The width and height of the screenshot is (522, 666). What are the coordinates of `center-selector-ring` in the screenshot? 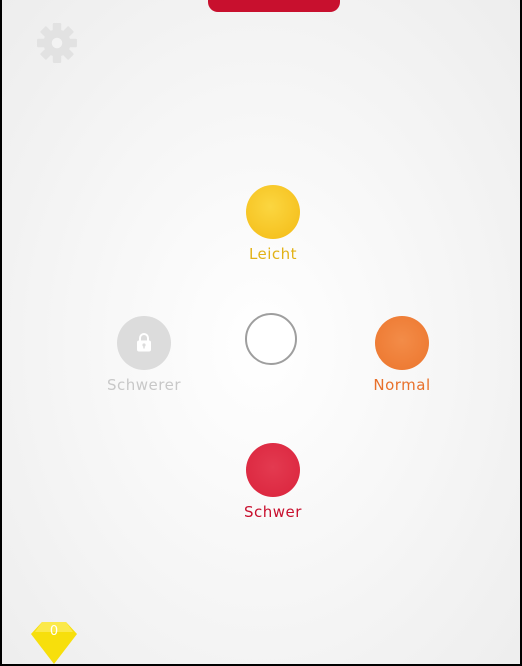 It's located at (271, 339).